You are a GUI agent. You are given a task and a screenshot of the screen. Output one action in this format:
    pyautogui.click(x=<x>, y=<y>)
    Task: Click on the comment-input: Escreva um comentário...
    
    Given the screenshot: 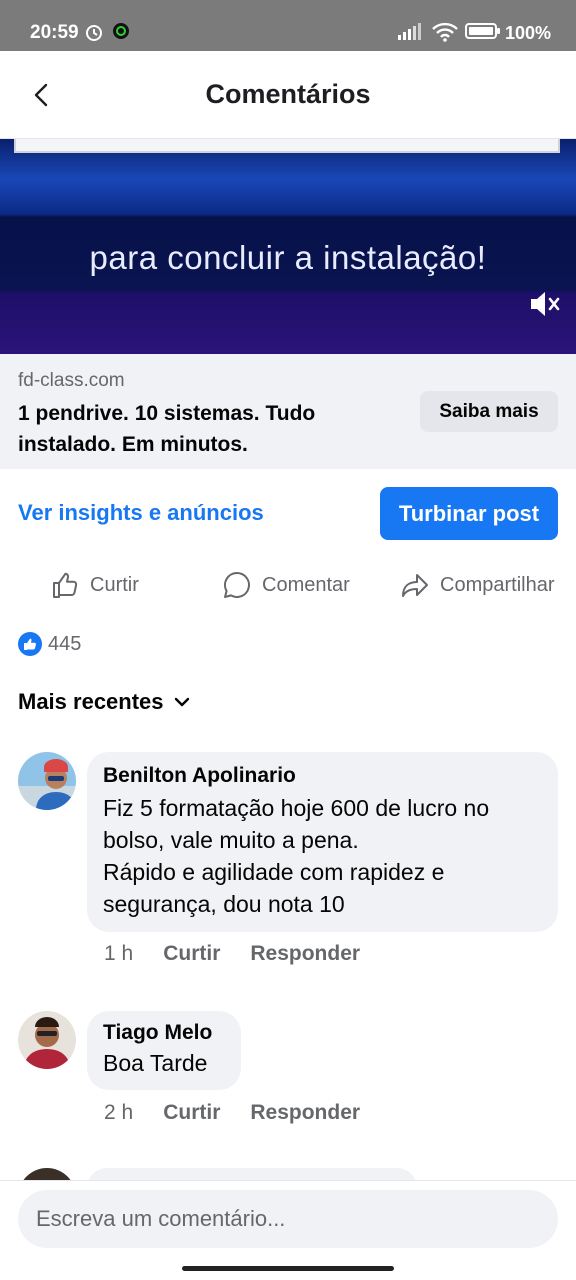 What is the action you would take?
    pyautogui.click(x=288, y=1219)
    